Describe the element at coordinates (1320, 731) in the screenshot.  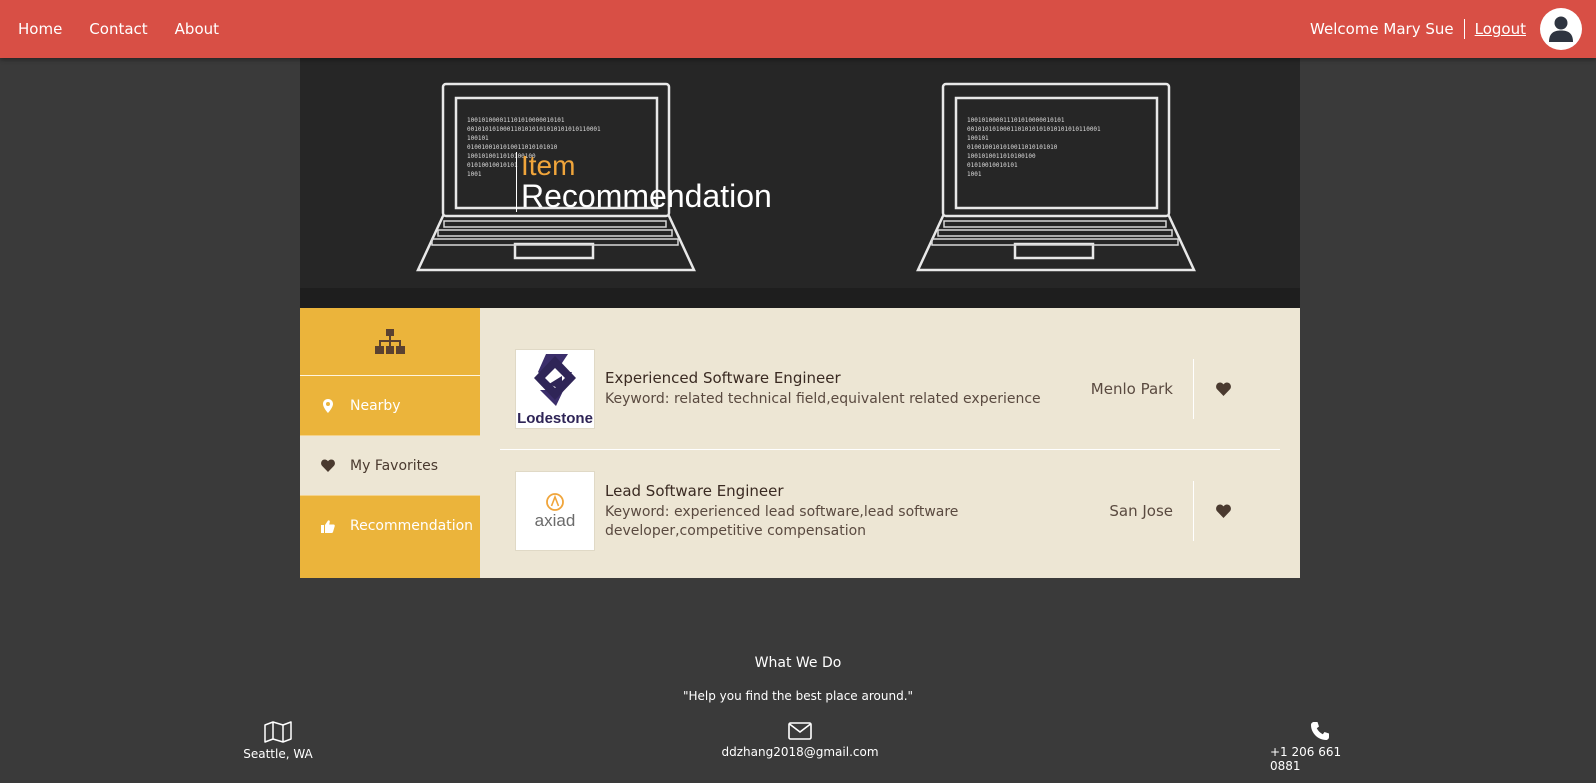
I see `phone-icon` at that location.